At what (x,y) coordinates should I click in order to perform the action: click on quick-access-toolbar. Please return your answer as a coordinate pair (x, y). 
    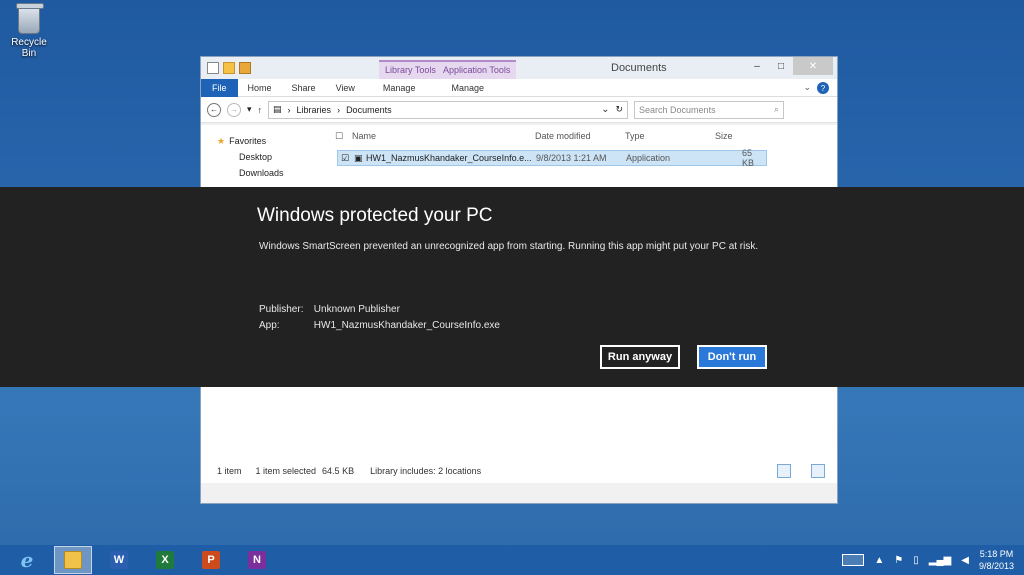
    Looking at the image, I should click on (226, 68).